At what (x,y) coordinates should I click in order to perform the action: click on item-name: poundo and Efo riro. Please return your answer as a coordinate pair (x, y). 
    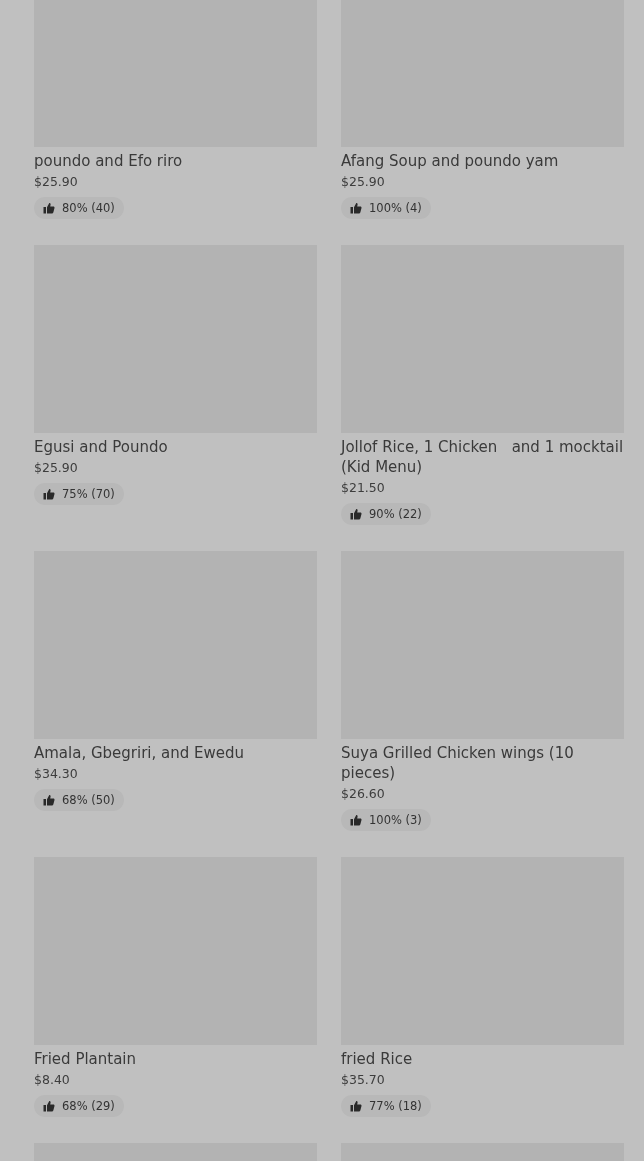
    Looking at the image, I should click on (108, 161).